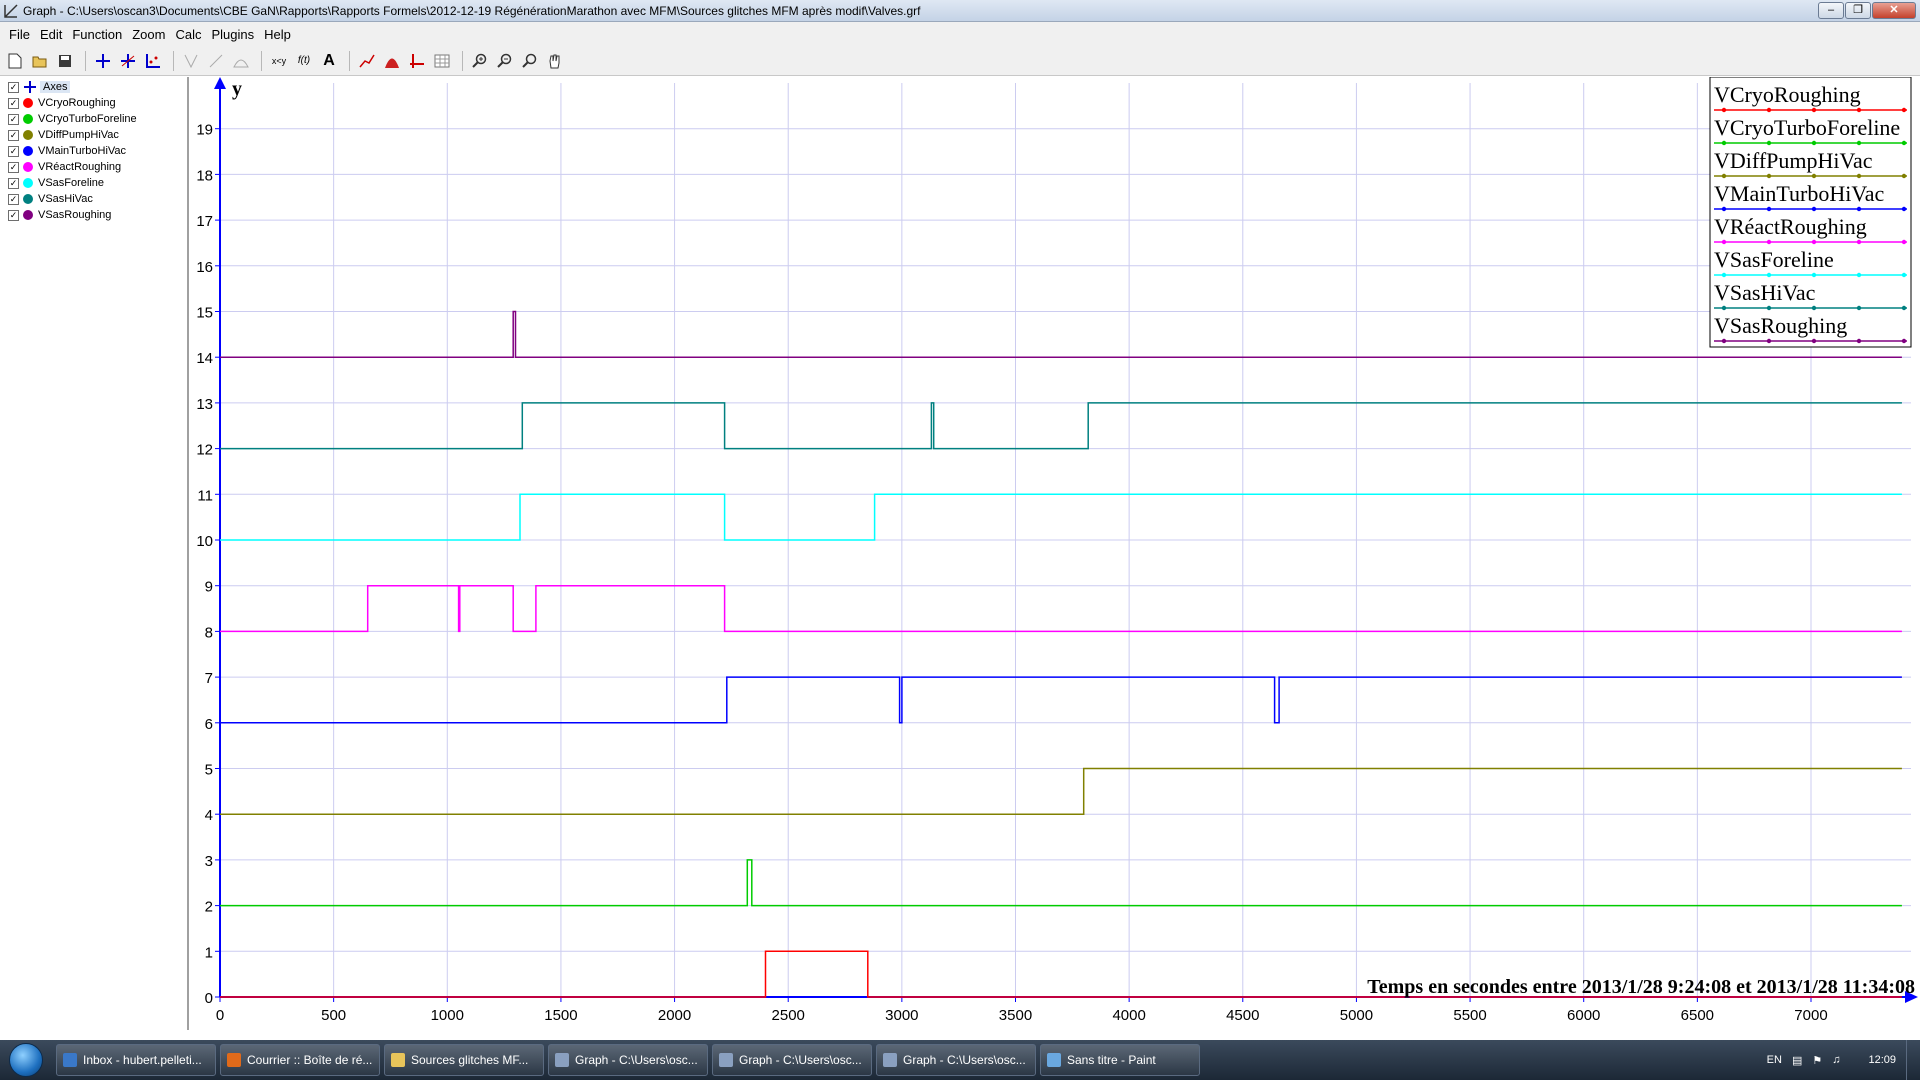 The image size is (1920, 1080). I want to click on menu-zoom: Zoom, so click(148, 34).